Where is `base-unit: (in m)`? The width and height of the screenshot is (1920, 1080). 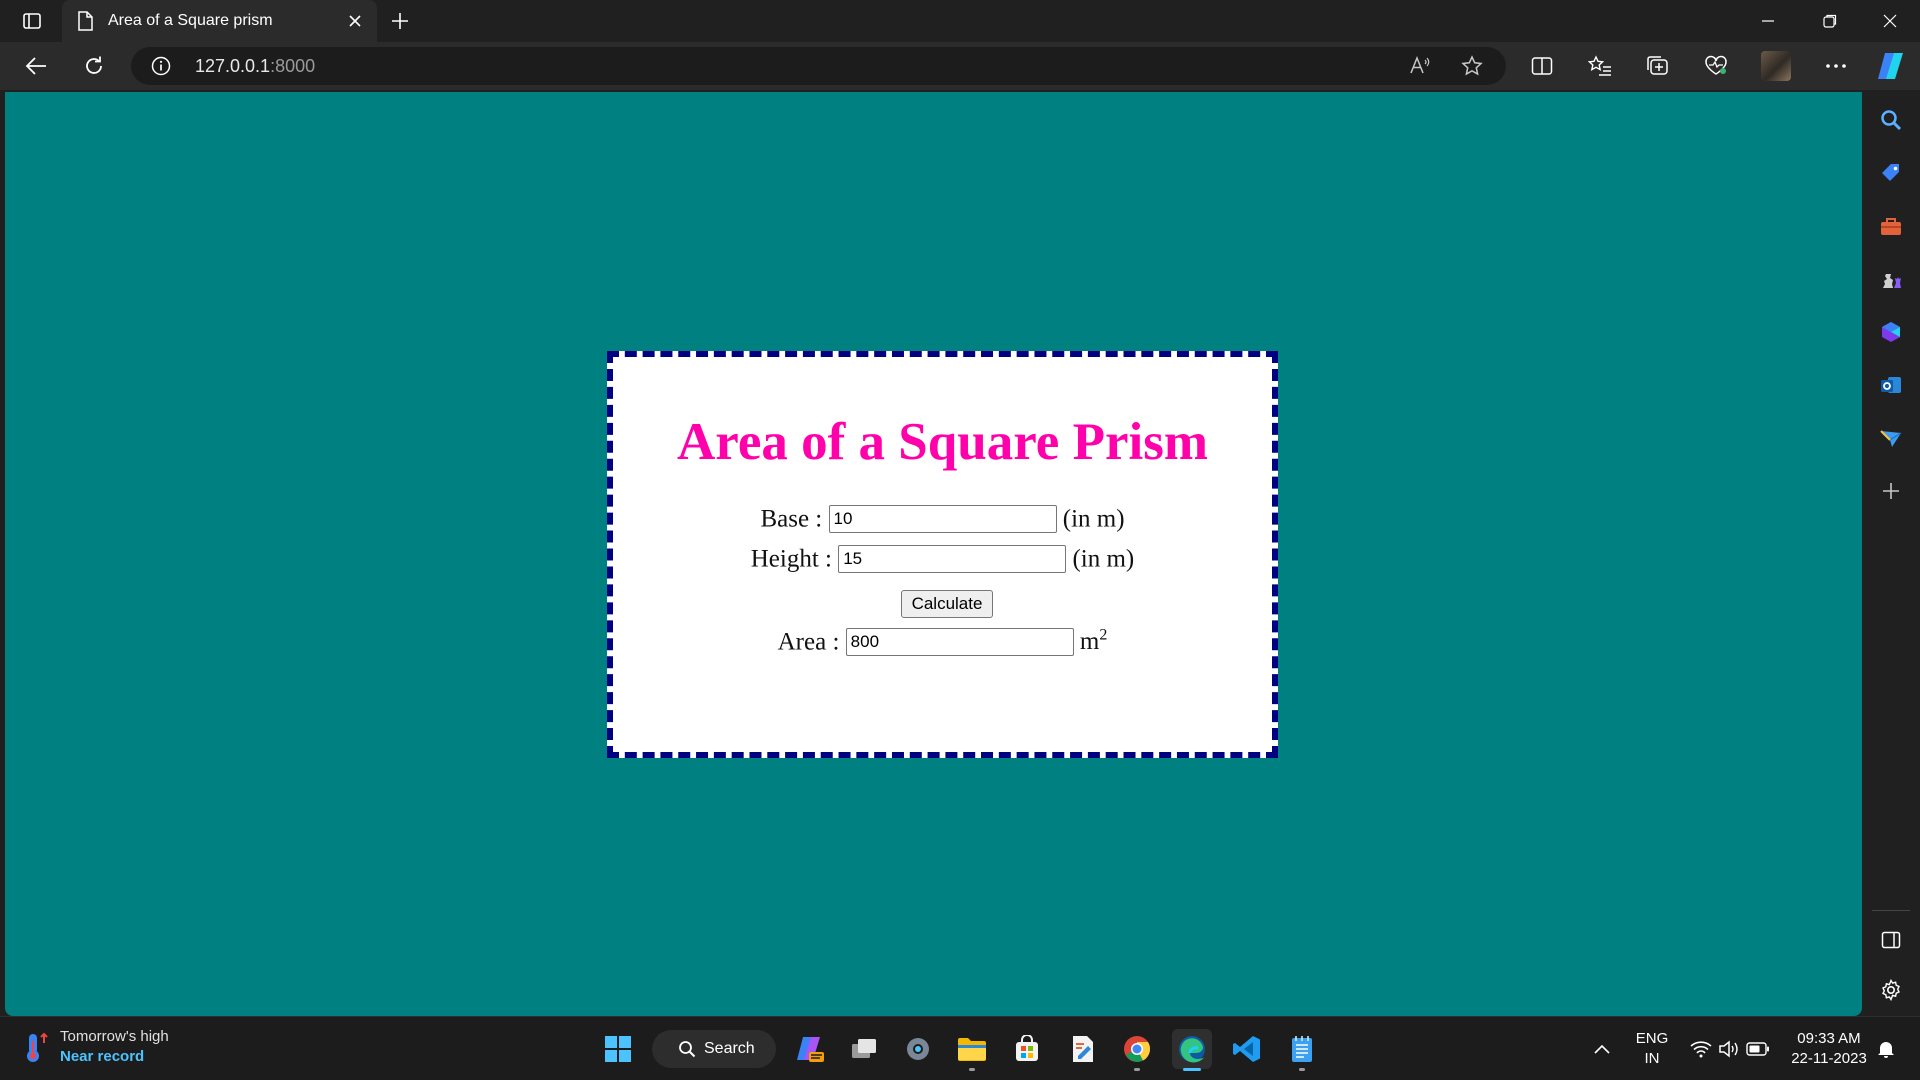 base-unit: (in m) is located at coordinates (1093, 519).